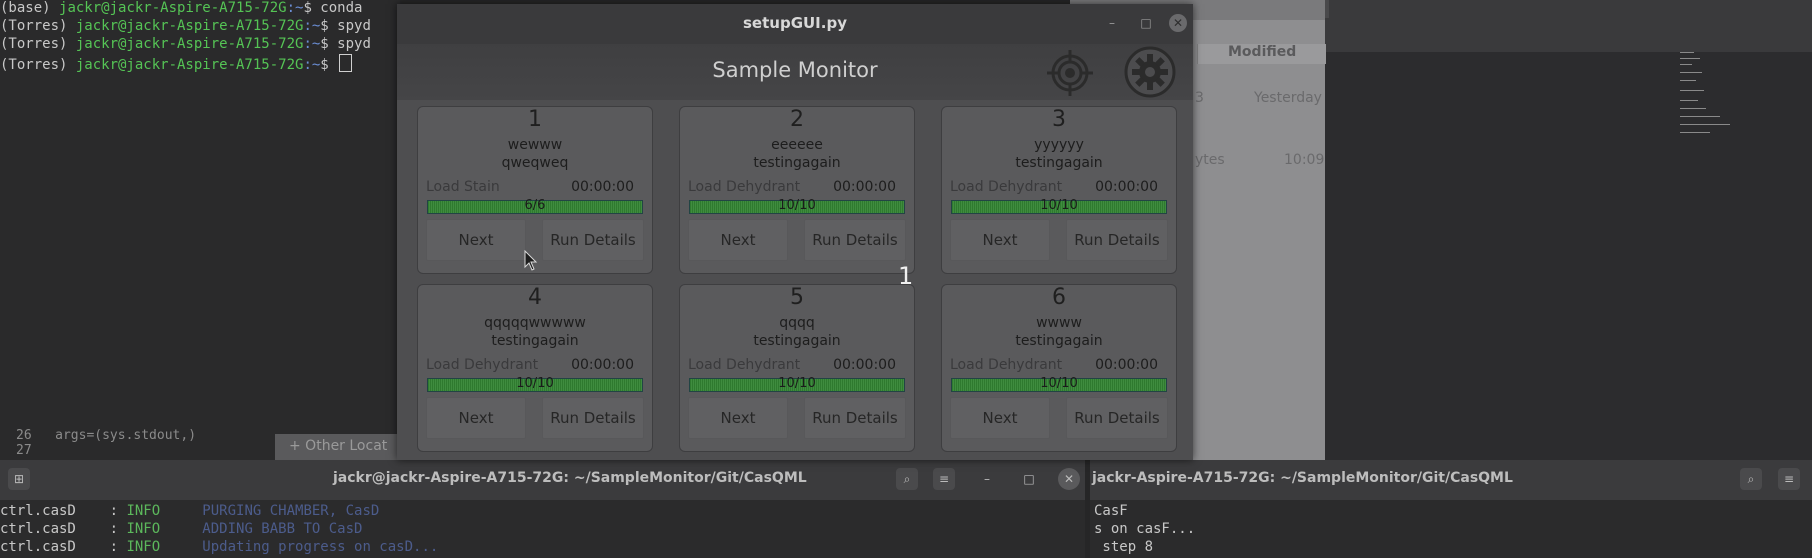  I want to click on log-line: CasF, so click(1111, 511).